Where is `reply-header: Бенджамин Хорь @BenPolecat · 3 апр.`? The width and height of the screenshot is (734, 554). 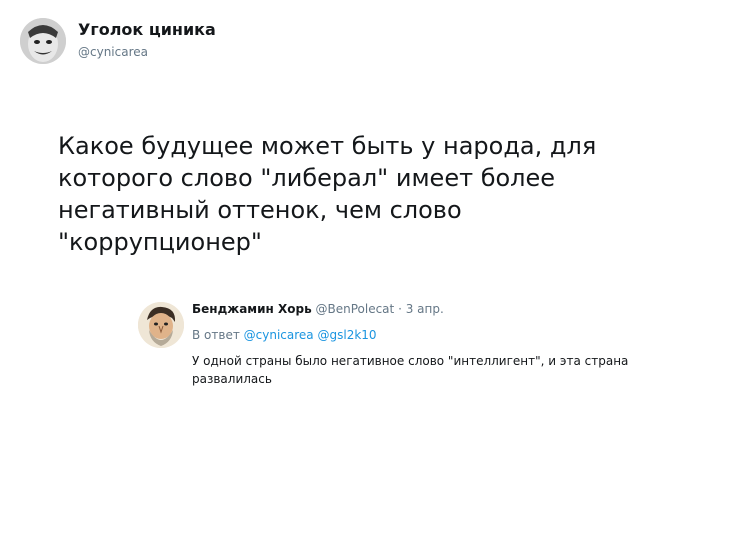
reply-header: Бенджамин Хорь @BenPolecat · 3 апр. is located at coordinates (318, 309).